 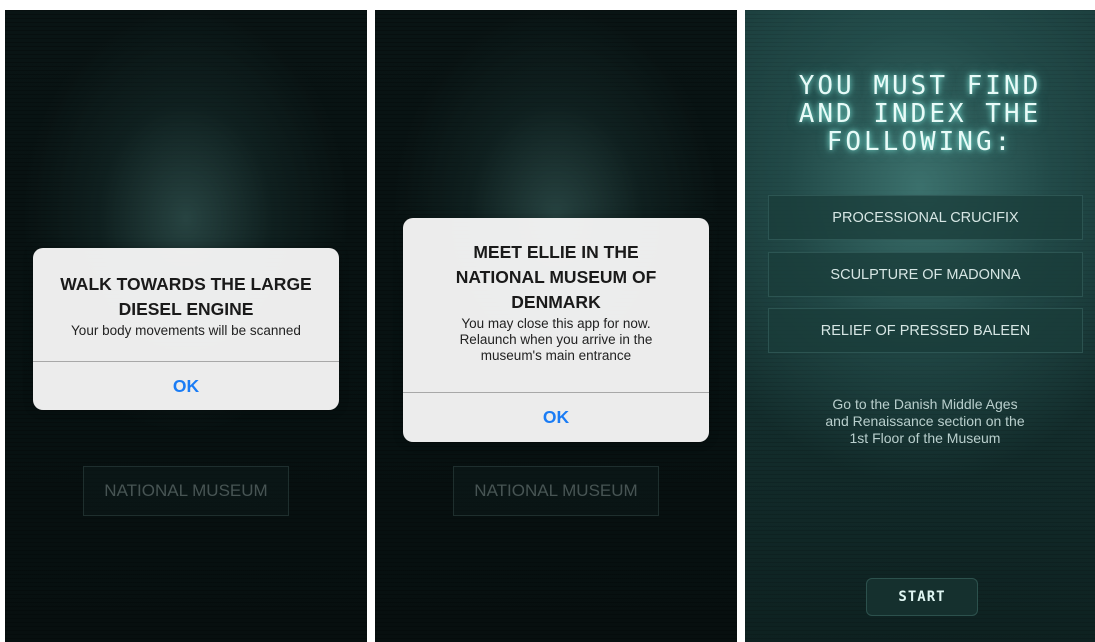 I want to click on start-button: START, so click(x=922, y=597).